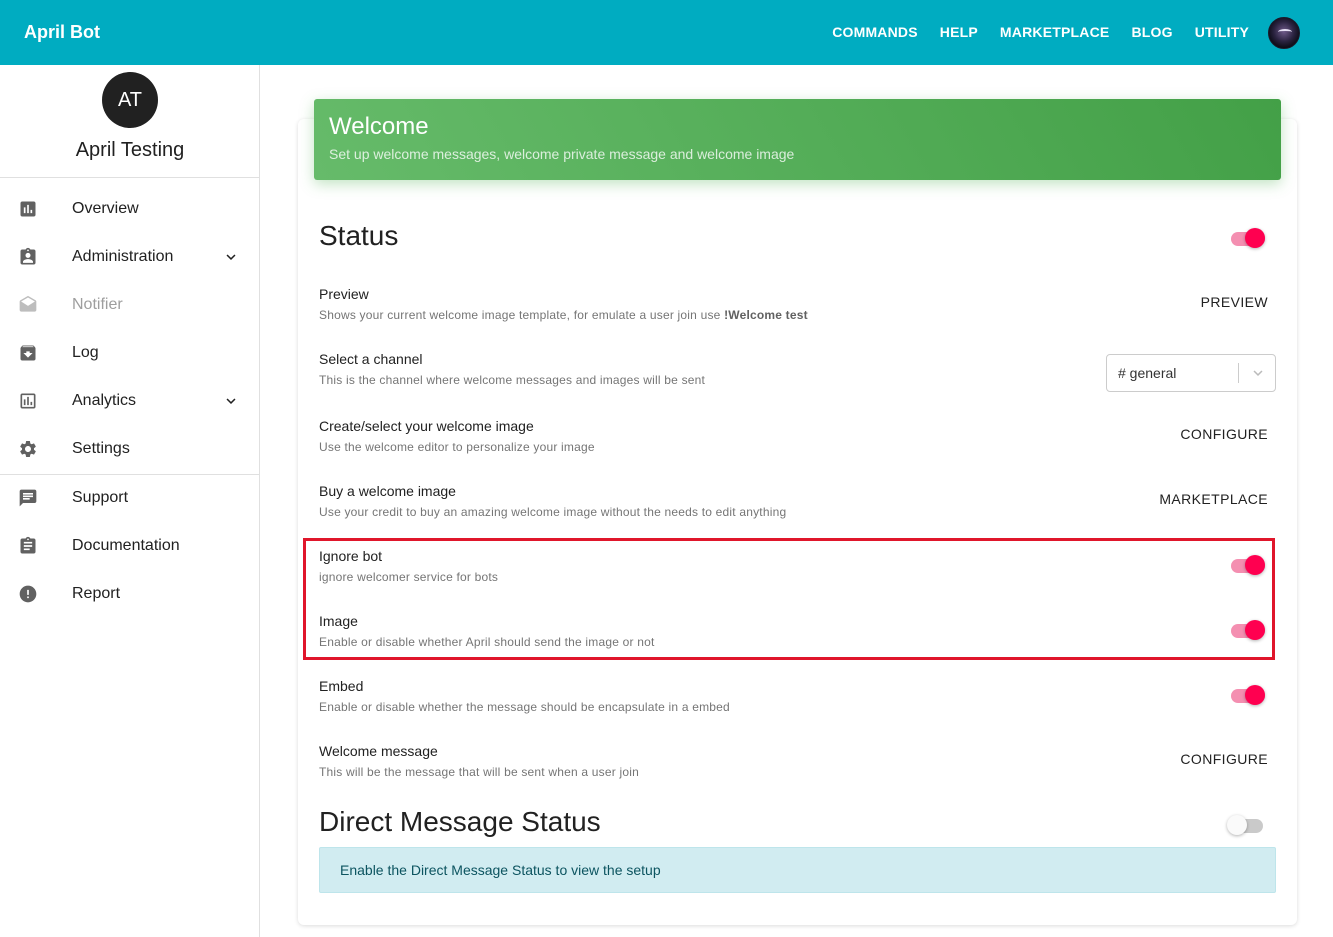  I want to click on image-editor-title: Create/select your welcome image, so click(426, 426).